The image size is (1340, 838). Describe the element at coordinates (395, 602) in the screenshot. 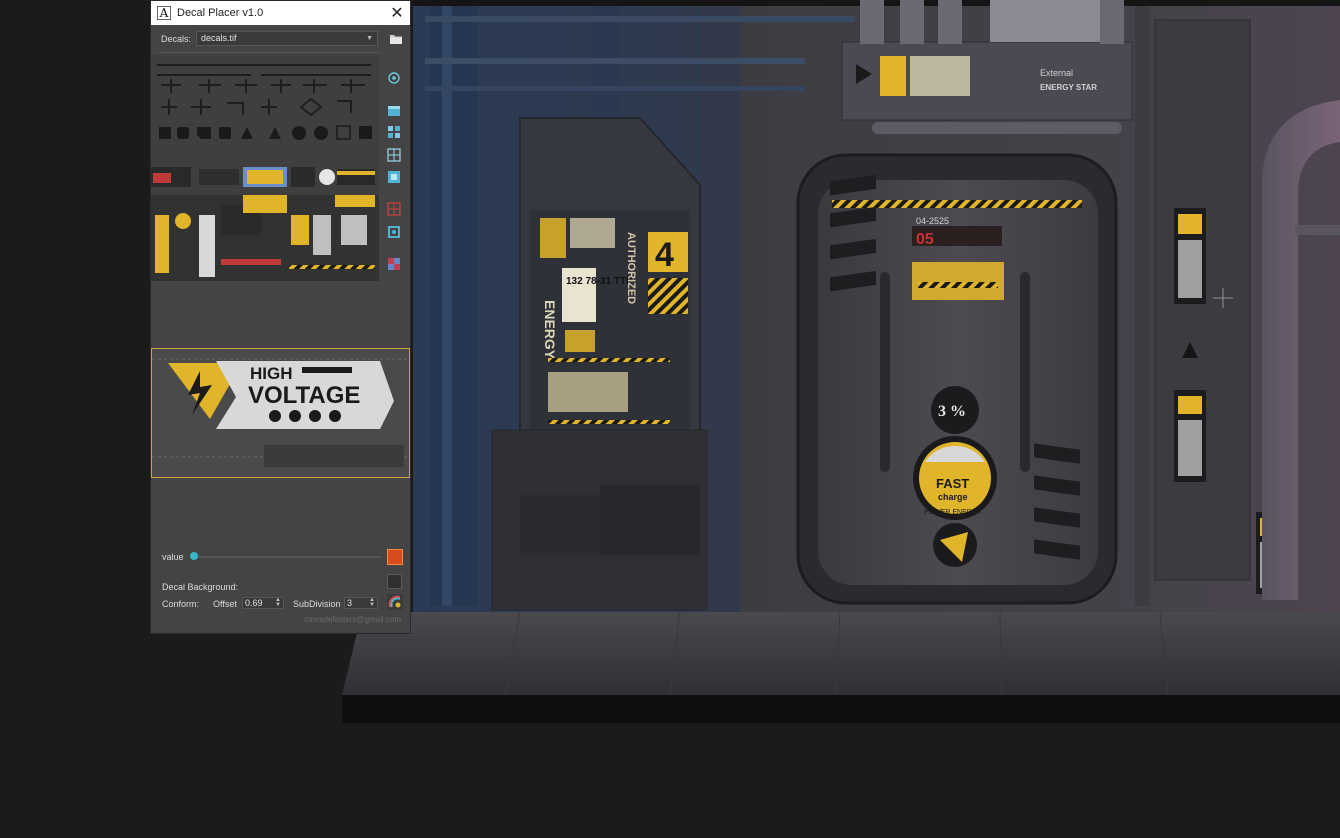

I see `conform-apply-icon` at that location.